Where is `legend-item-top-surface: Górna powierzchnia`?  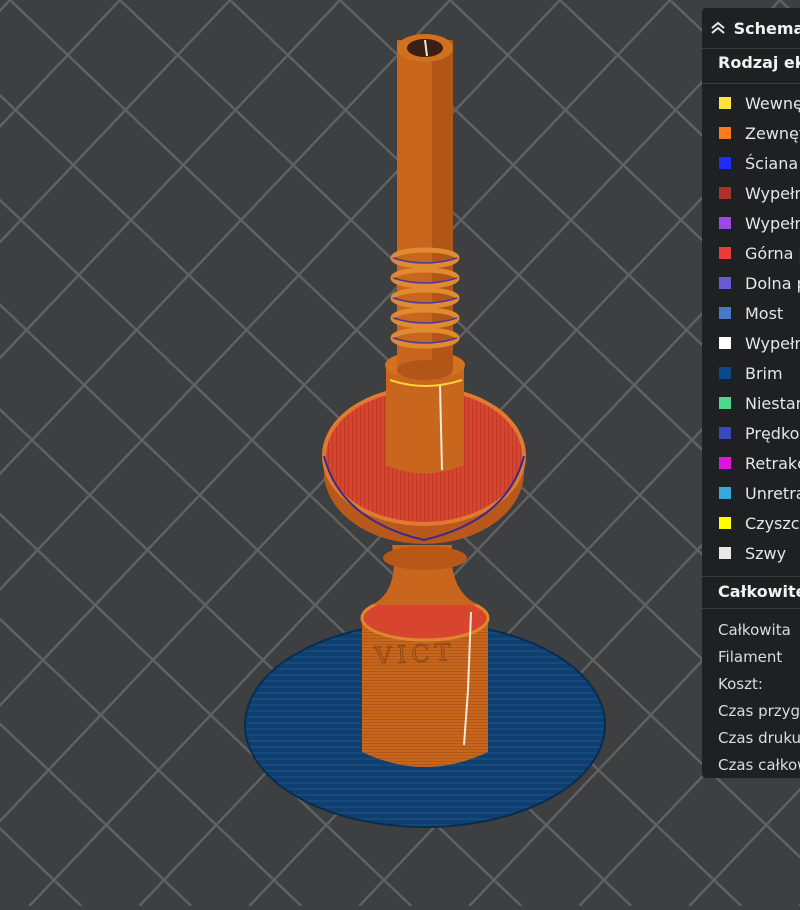 legend-item-top-surface: Górna powierzchnia is located at coordinates (751, 253).